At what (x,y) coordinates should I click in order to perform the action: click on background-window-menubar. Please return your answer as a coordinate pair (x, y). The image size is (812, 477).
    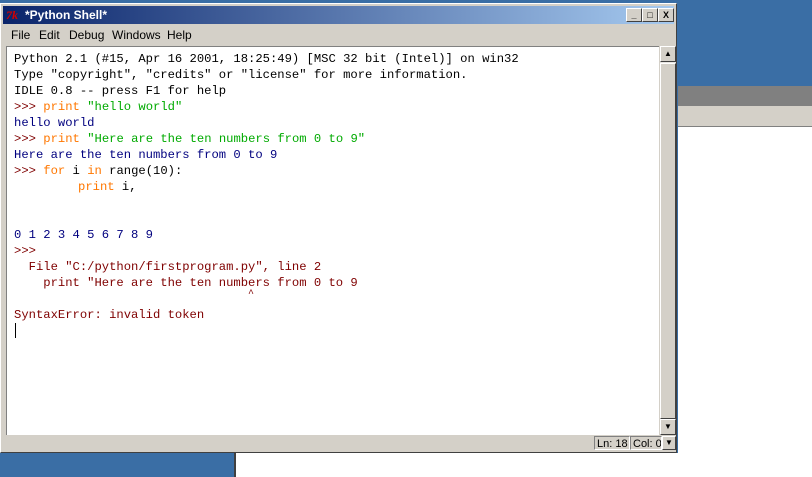
    Looking at the image, I should click on (745, 116).